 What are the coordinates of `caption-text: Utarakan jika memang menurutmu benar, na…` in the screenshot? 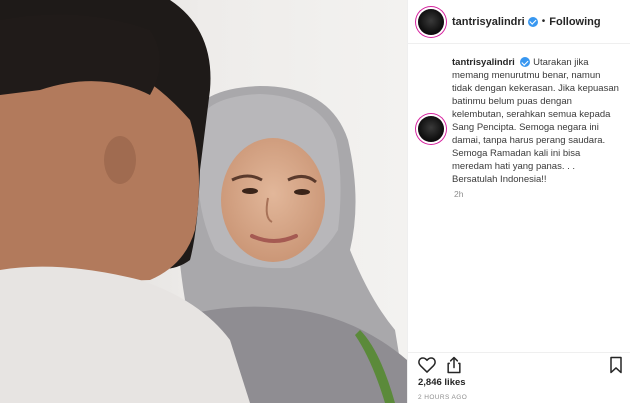 It's located at (535, 121).